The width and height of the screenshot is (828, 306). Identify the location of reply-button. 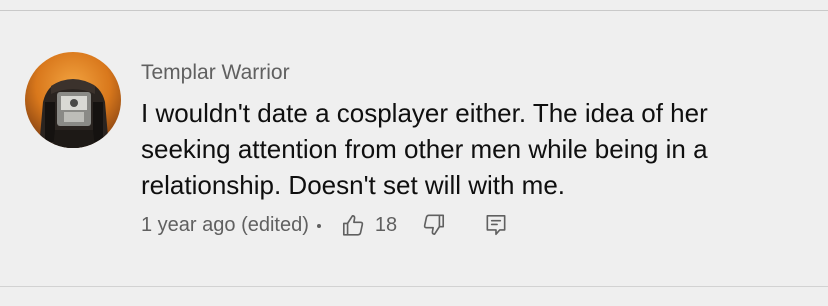
(496, 225).